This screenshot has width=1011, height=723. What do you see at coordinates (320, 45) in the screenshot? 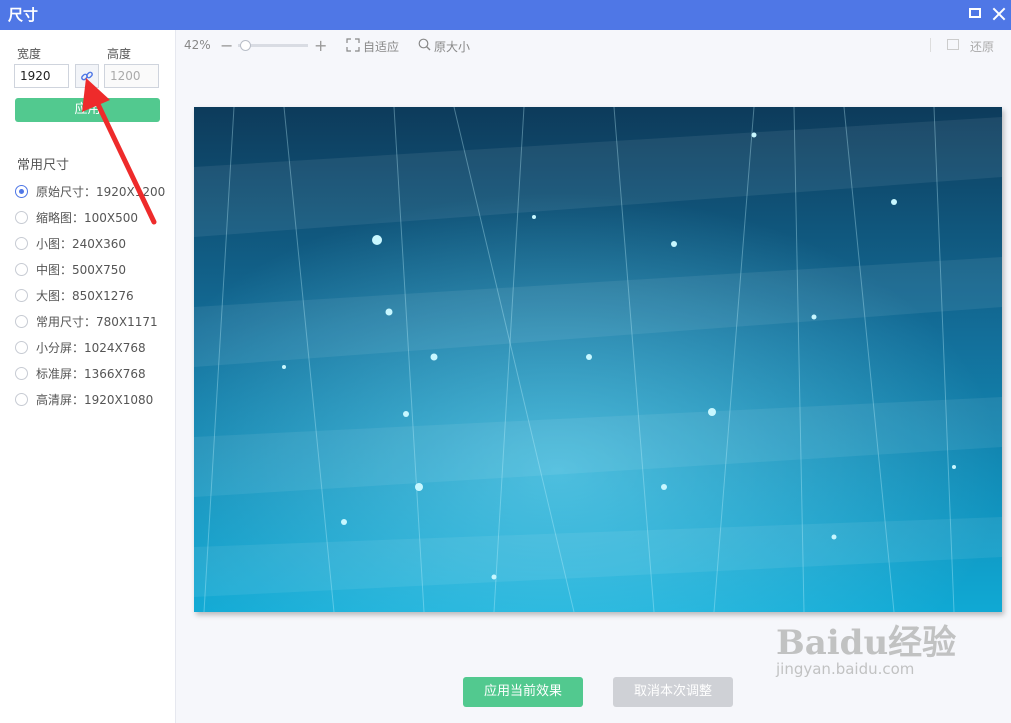
I see `zoom-in-button: +` at bounding box center [320, 45].